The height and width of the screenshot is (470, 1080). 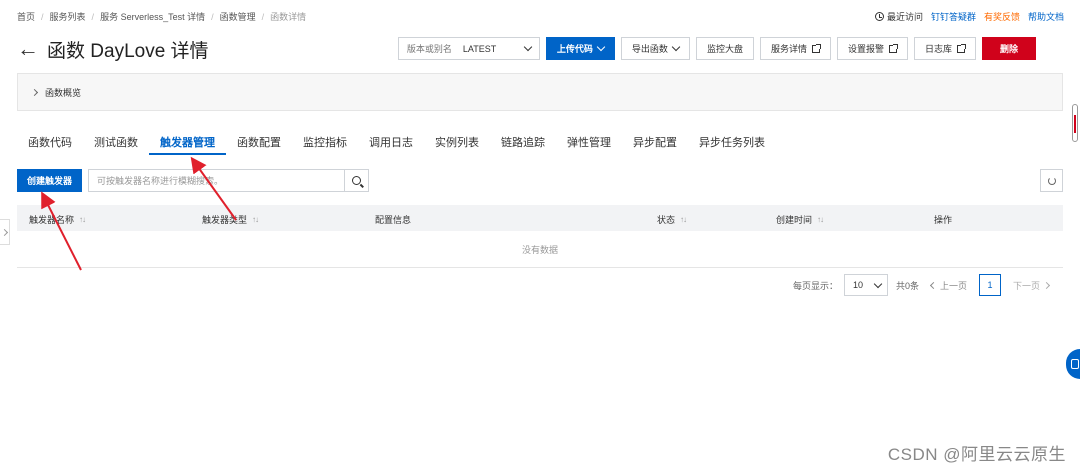 What do you see at coordinates (63, 92) in the screenshot?
I see `function-overview-label: 函数概览` at bounding box center [63, 92].